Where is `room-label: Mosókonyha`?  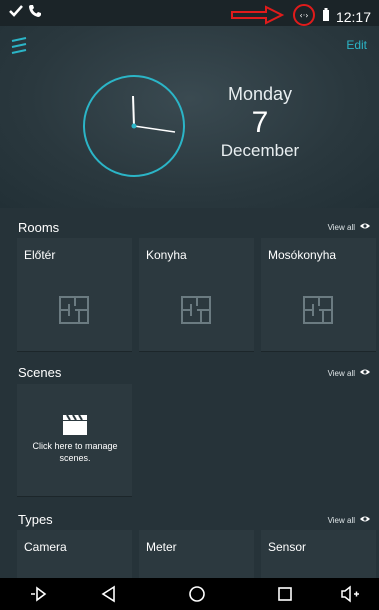
room-label: Mosókonyha is located at coordinates (302, 255).